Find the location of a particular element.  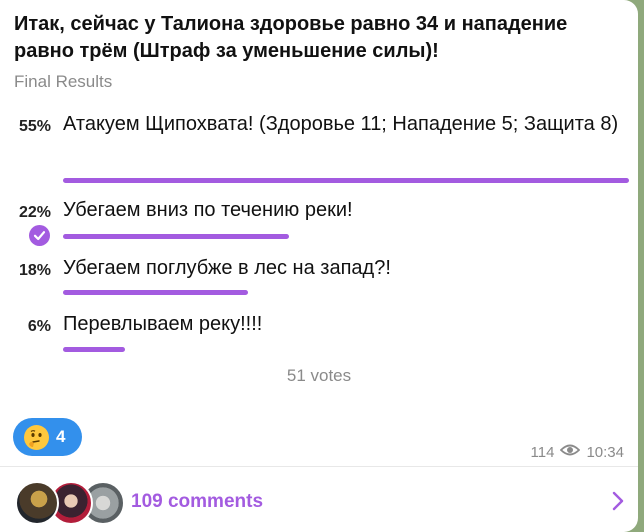

option-text: Убегаем поглубже в лес на запад?! is located at coordinates (227, 268).